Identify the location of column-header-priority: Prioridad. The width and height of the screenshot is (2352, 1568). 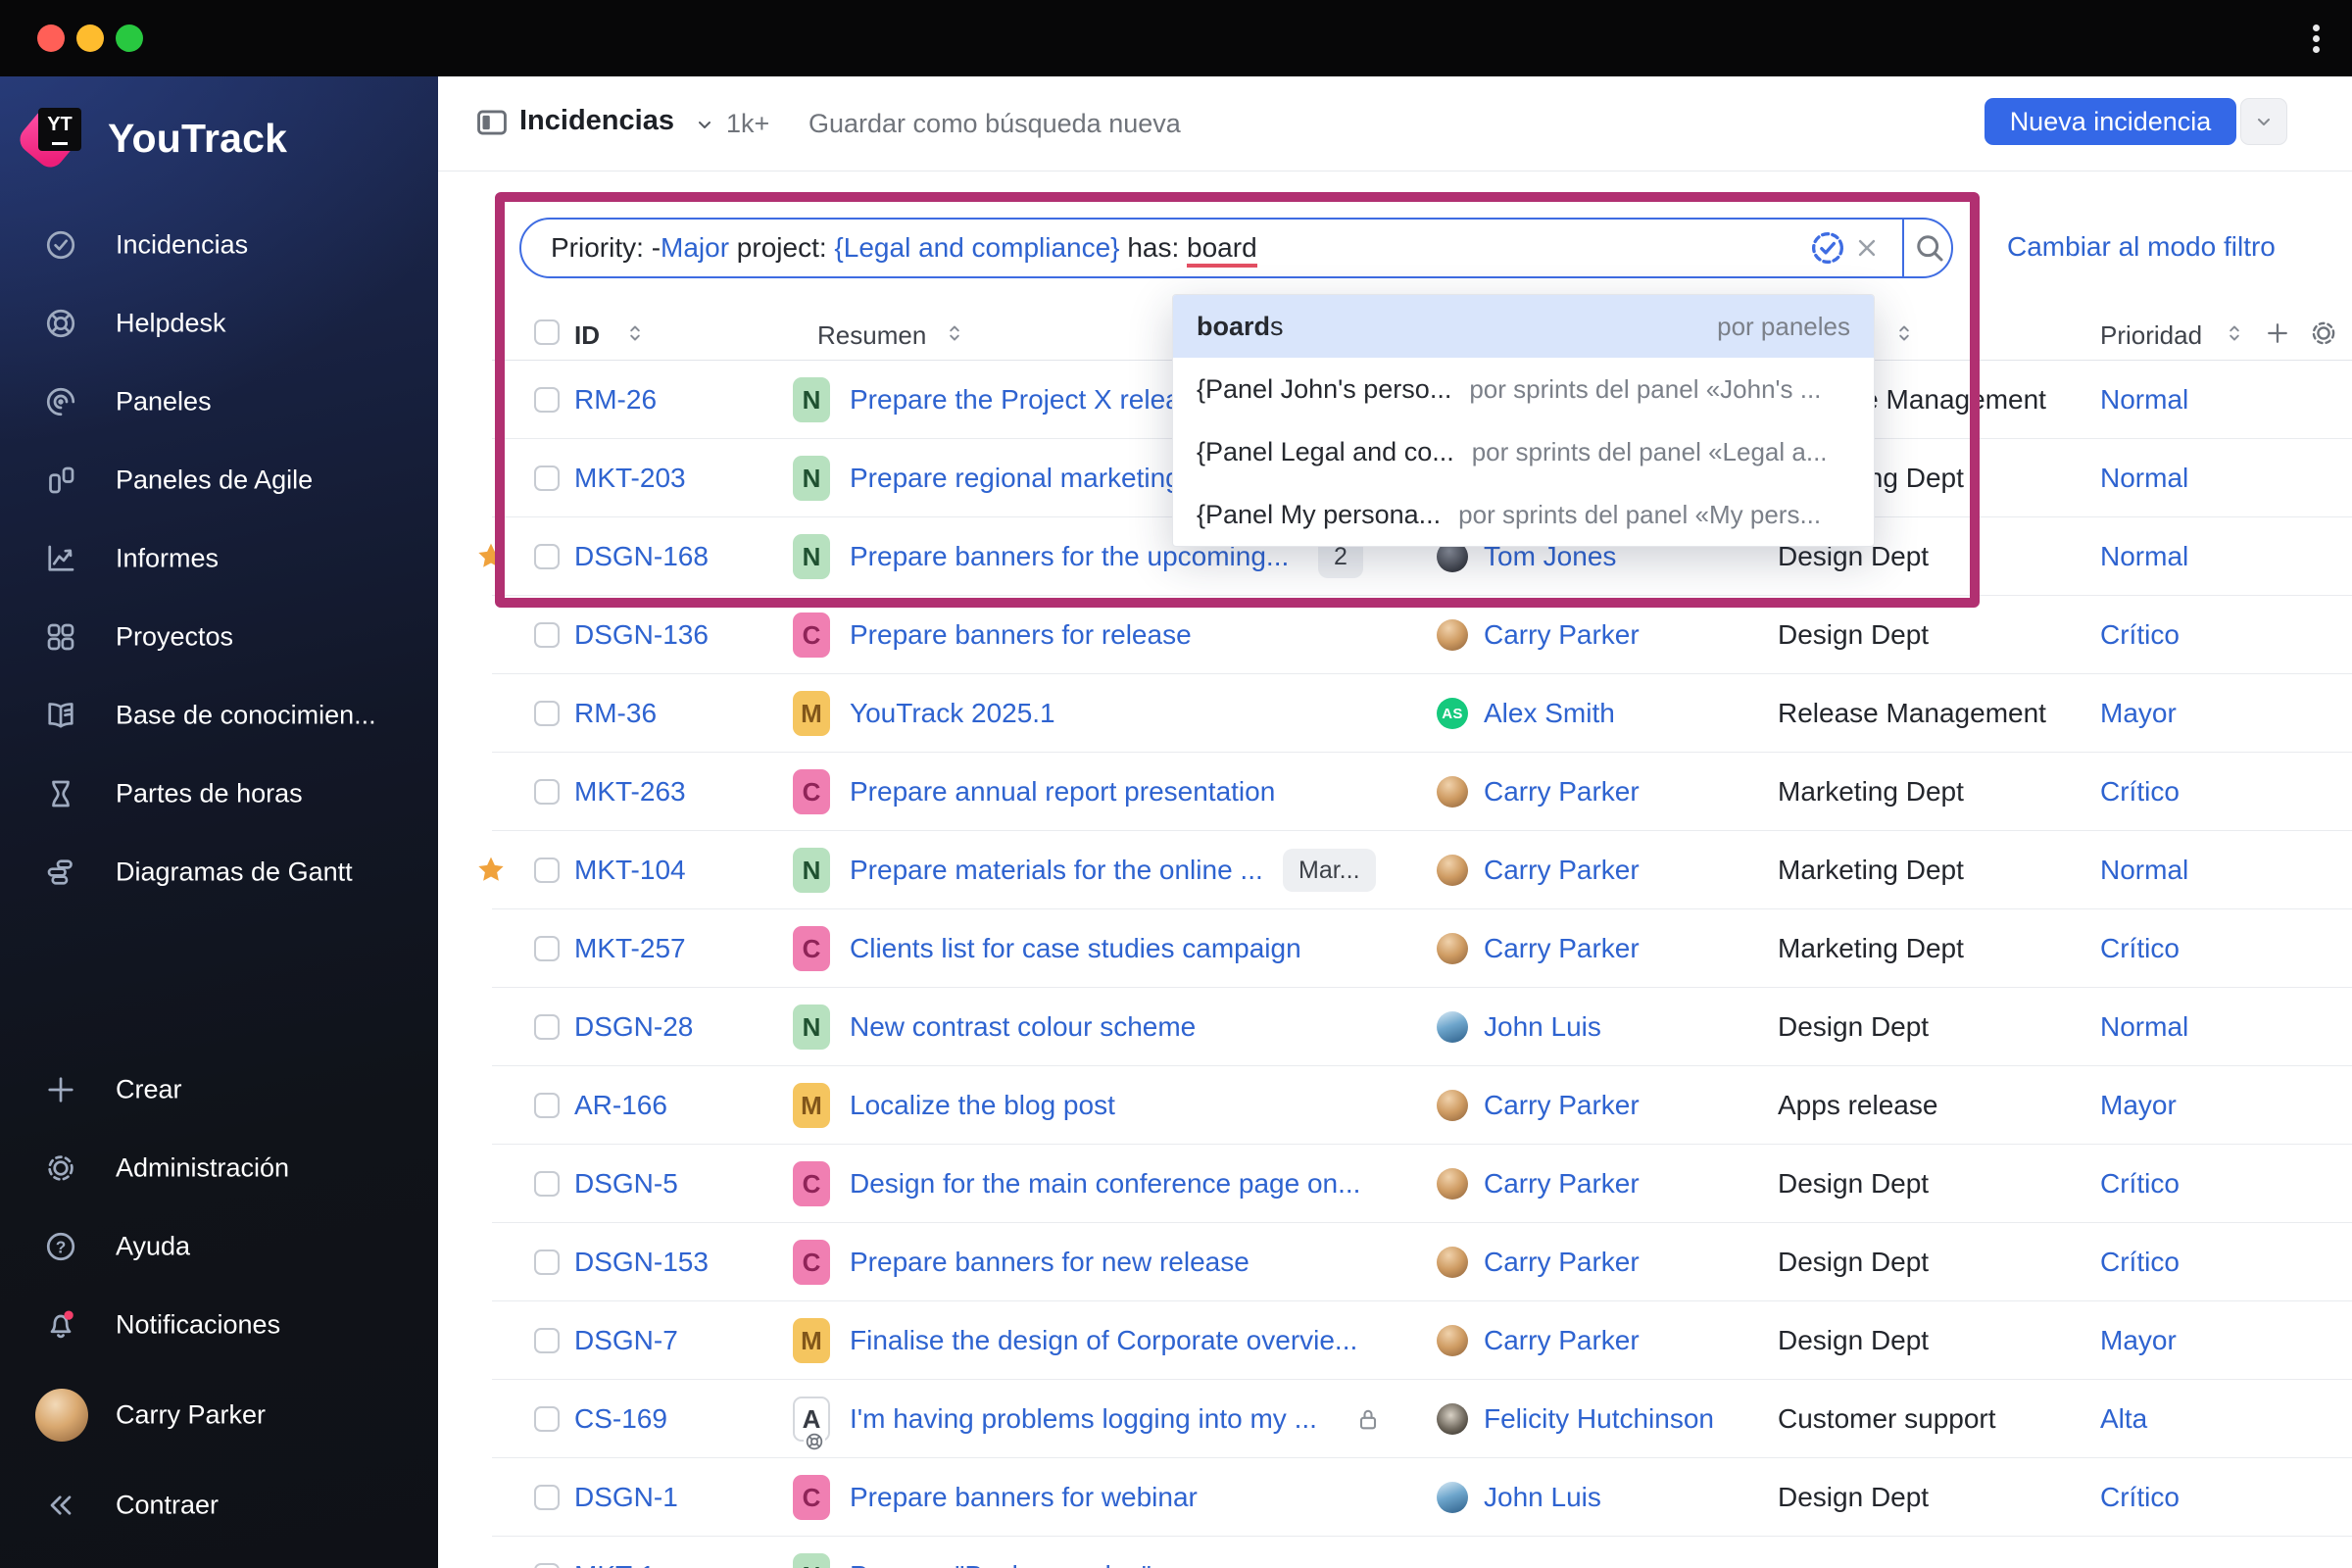
(2151, 335).